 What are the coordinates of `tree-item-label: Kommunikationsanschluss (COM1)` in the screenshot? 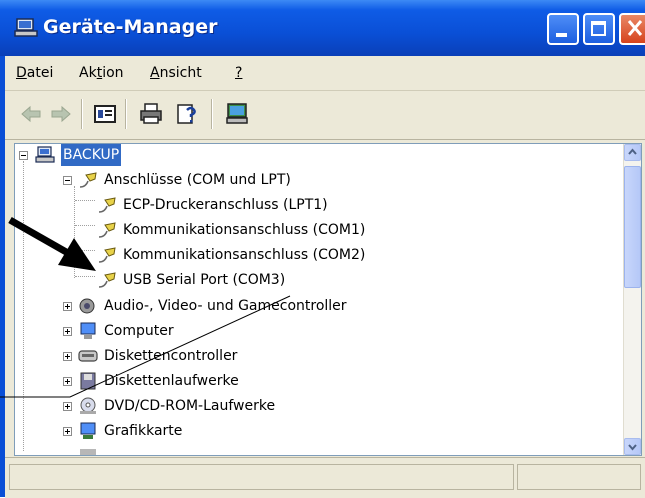 It's located at (244, 230).